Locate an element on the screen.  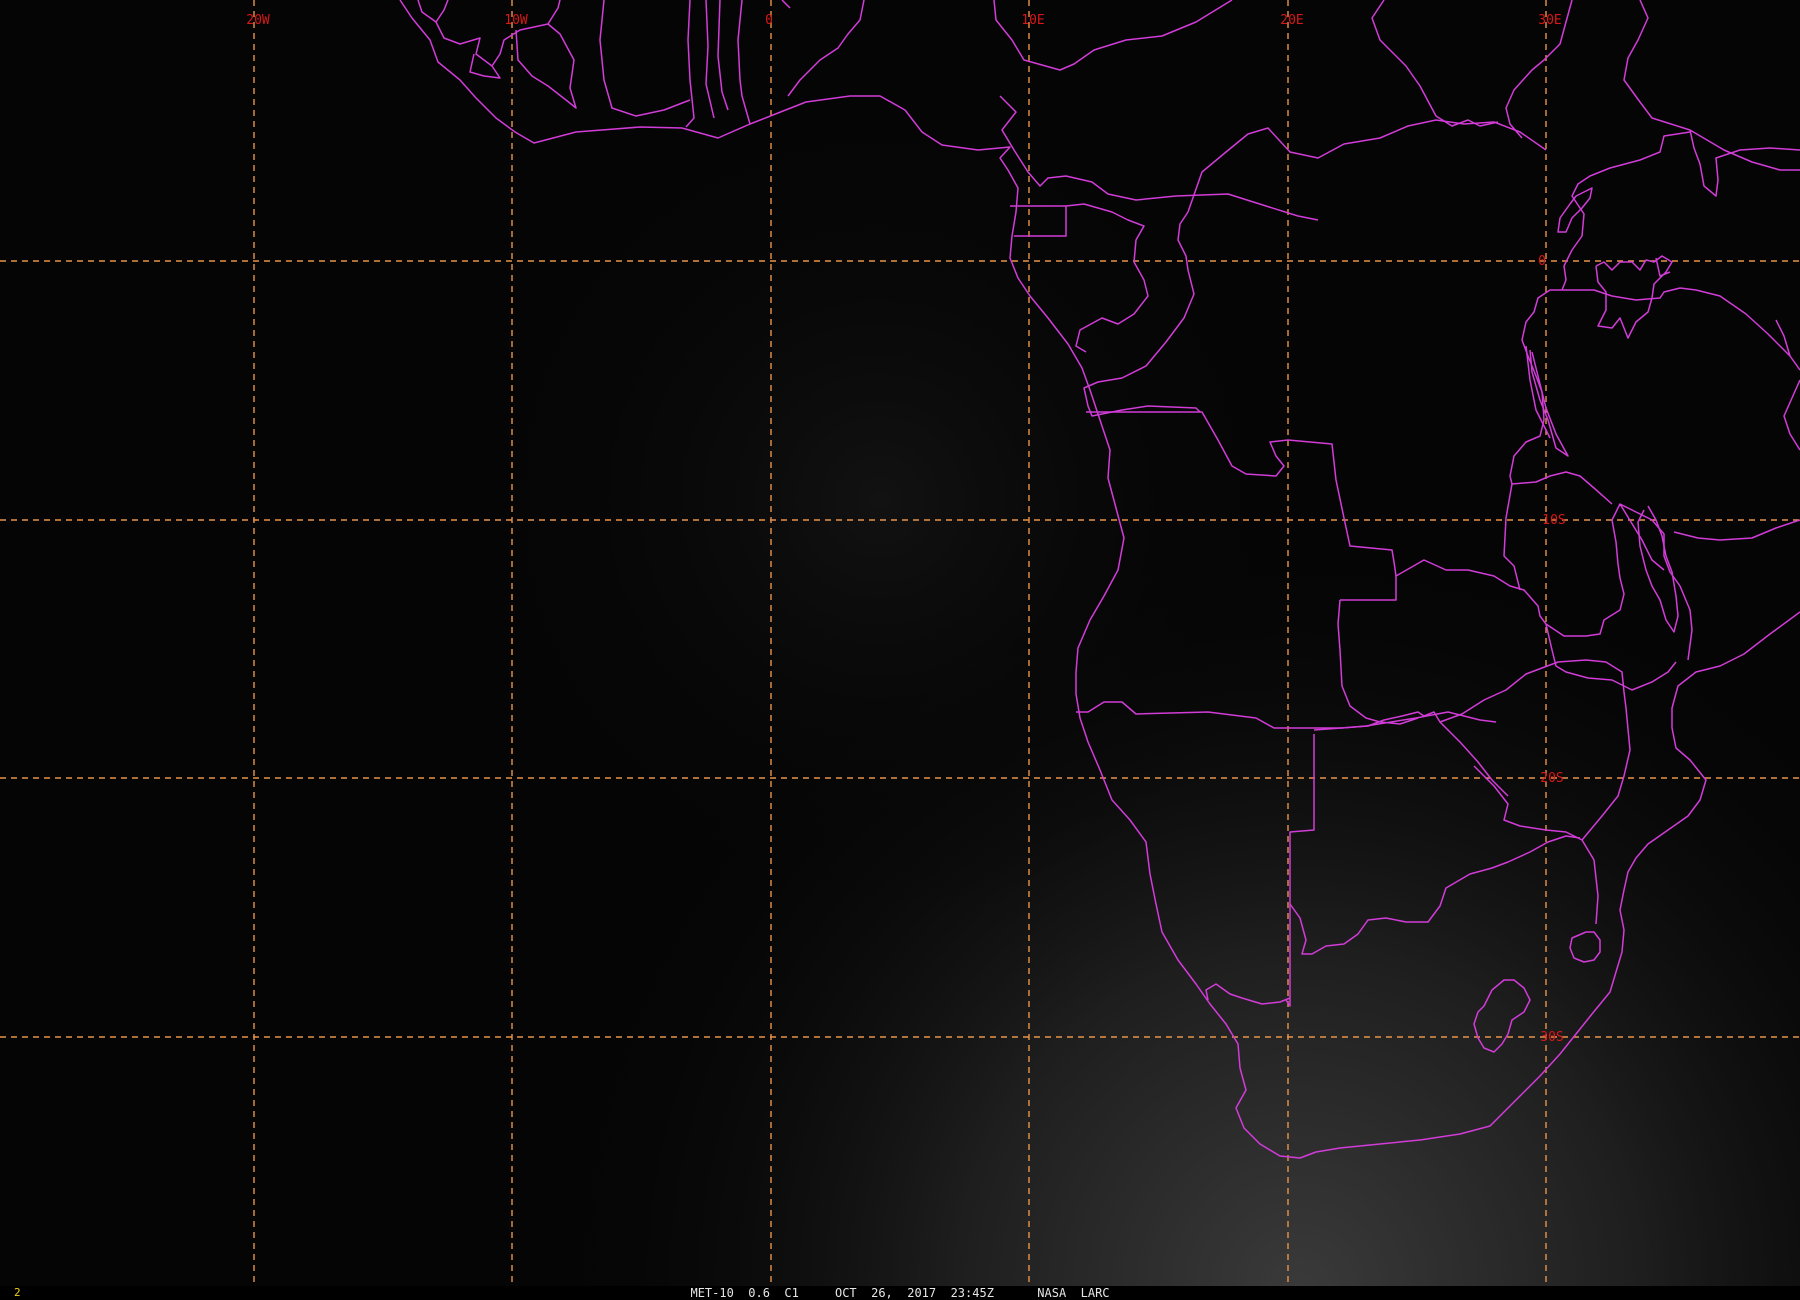
lon-label-20w: 20W is located at coordinates (258, 20).